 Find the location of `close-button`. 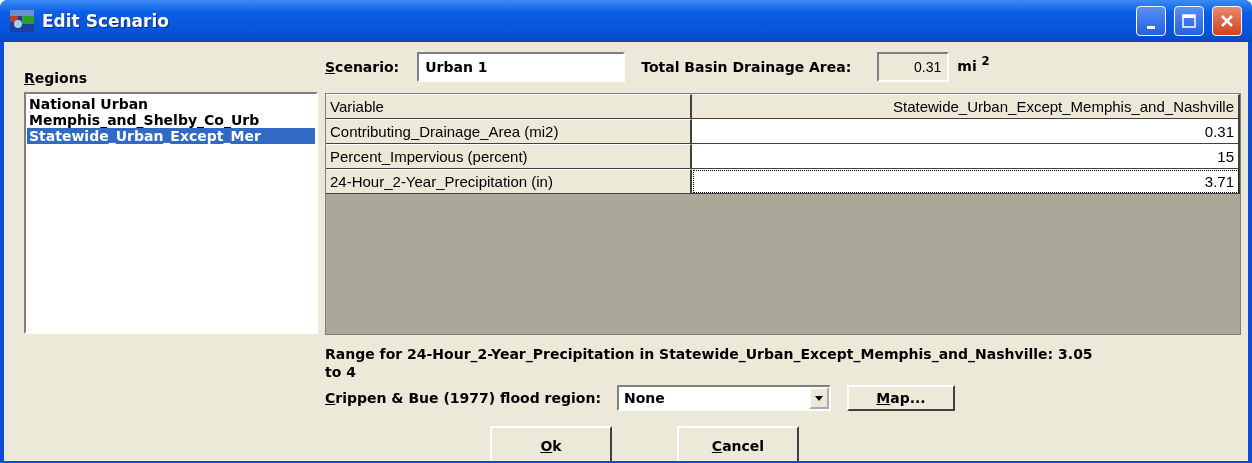

close-button is located at coordinates (1227, 21).